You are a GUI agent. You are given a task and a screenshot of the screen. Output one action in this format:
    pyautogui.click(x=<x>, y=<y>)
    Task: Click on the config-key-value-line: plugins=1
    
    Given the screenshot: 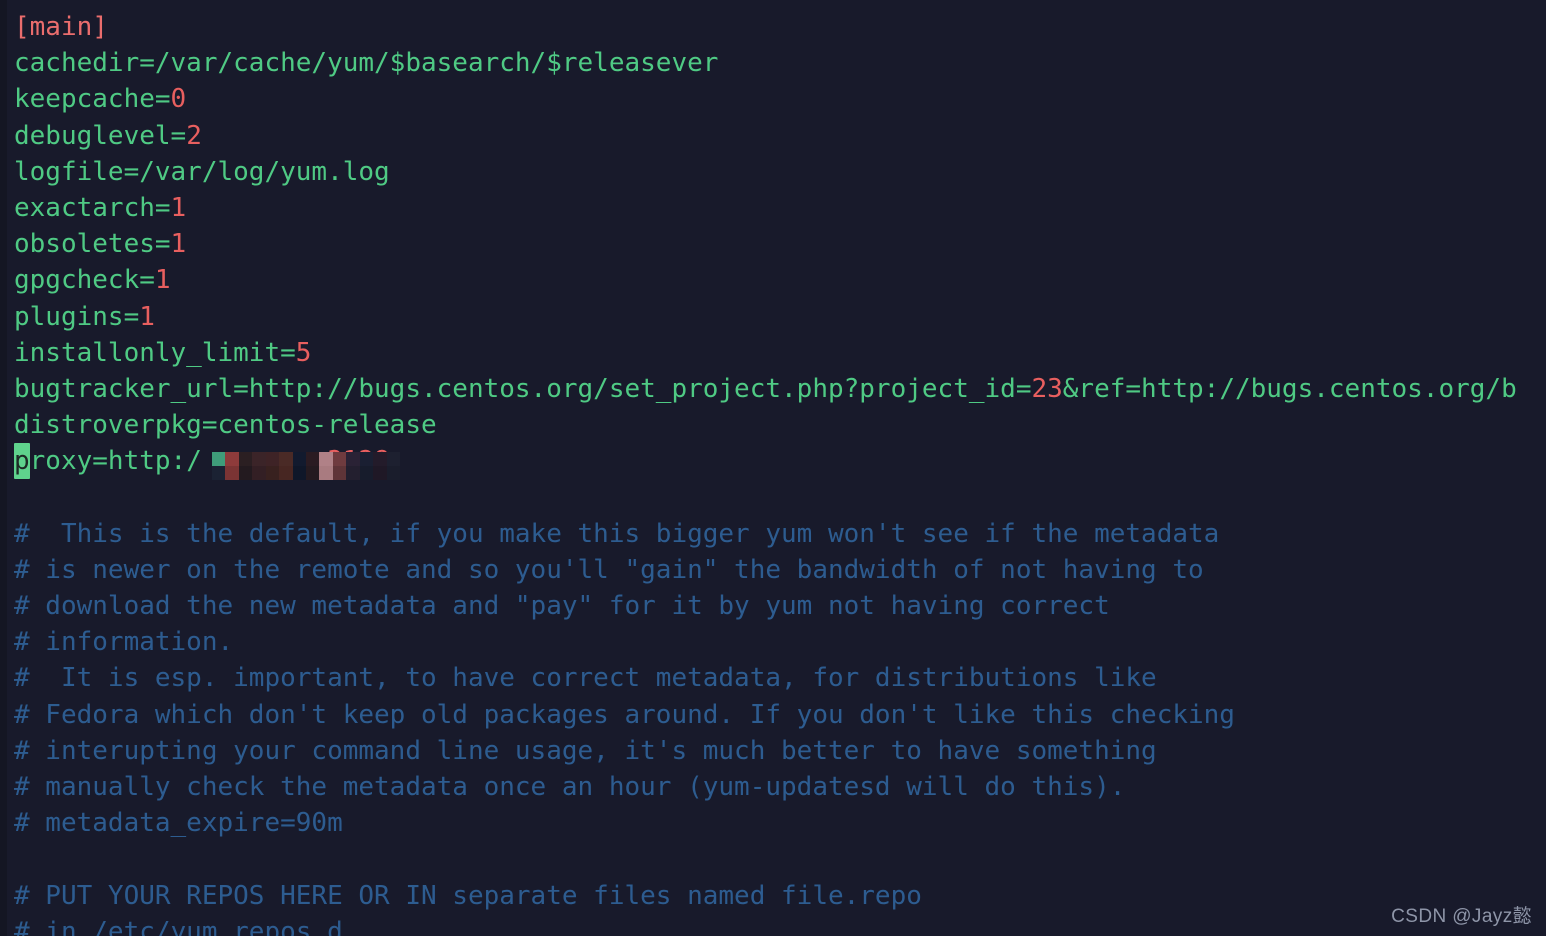 What is the action you would take?
    pyautogui.click(x=780, y=317)
    